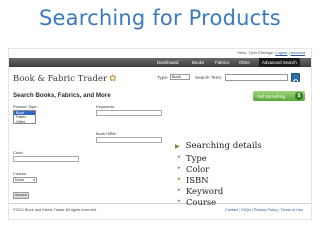  Describe the element at coordinates (160, 18) in the screenshot. I see `slide-title: Searching for Products` at that location.